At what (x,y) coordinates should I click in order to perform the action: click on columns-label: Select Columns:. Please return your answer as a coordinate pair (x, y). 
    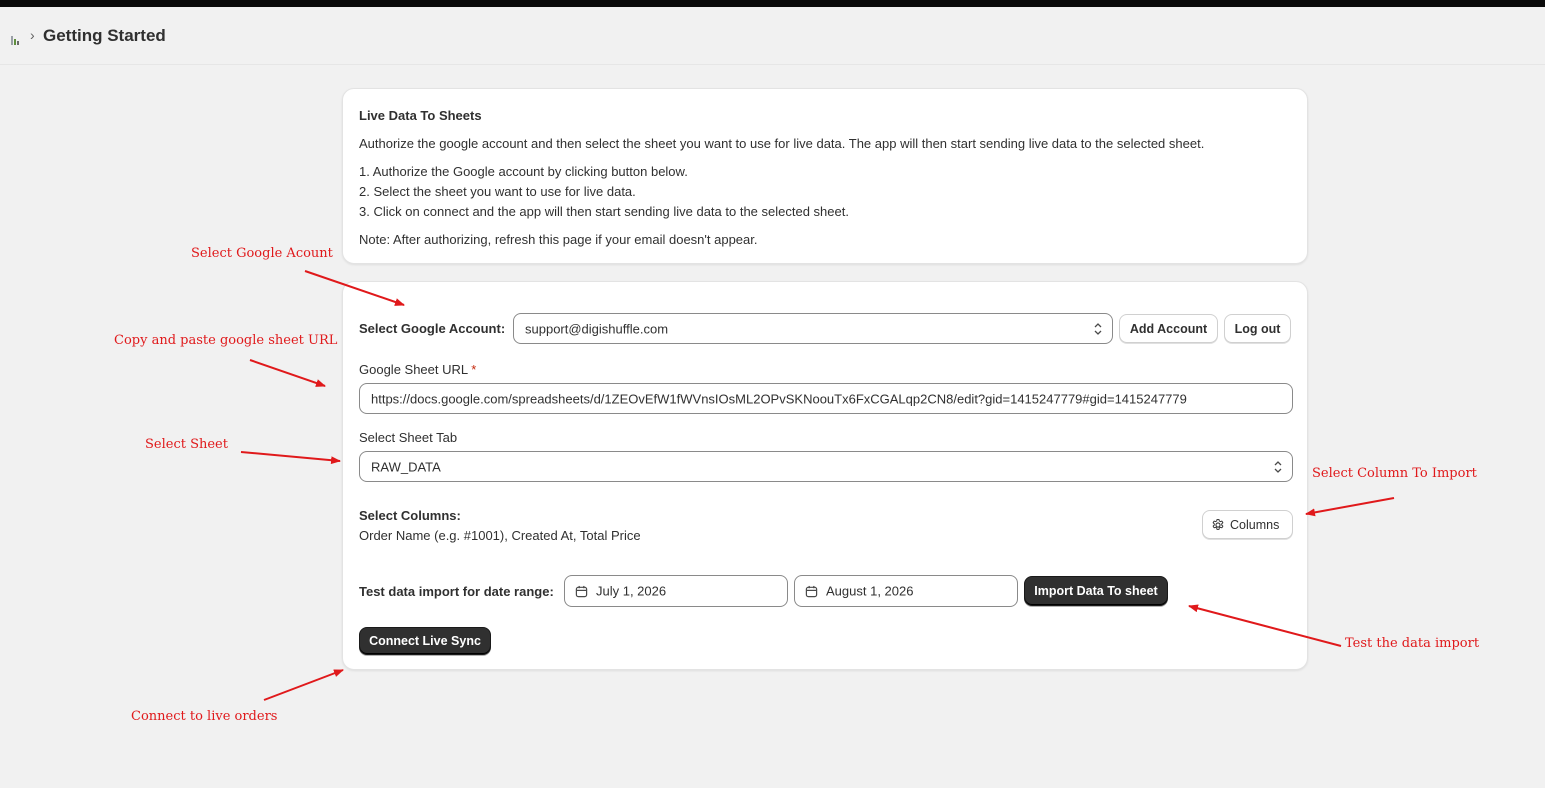
    Looking at the image, I should click on (410, 515).